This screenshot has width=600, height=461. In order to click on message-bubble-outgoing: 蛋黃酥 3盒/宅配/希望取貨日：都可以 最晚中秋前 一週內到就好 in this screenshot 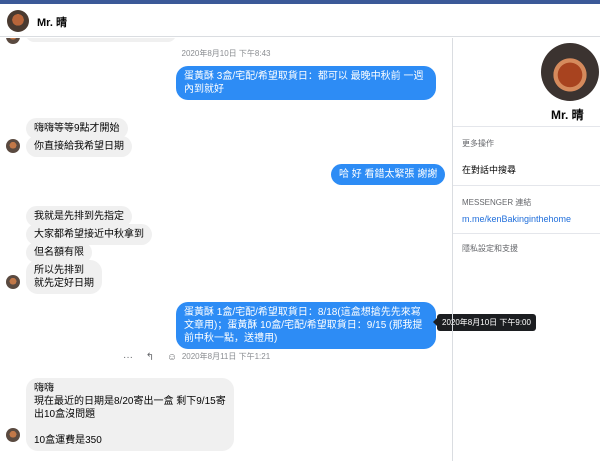, I will do `click(306, 83)`.